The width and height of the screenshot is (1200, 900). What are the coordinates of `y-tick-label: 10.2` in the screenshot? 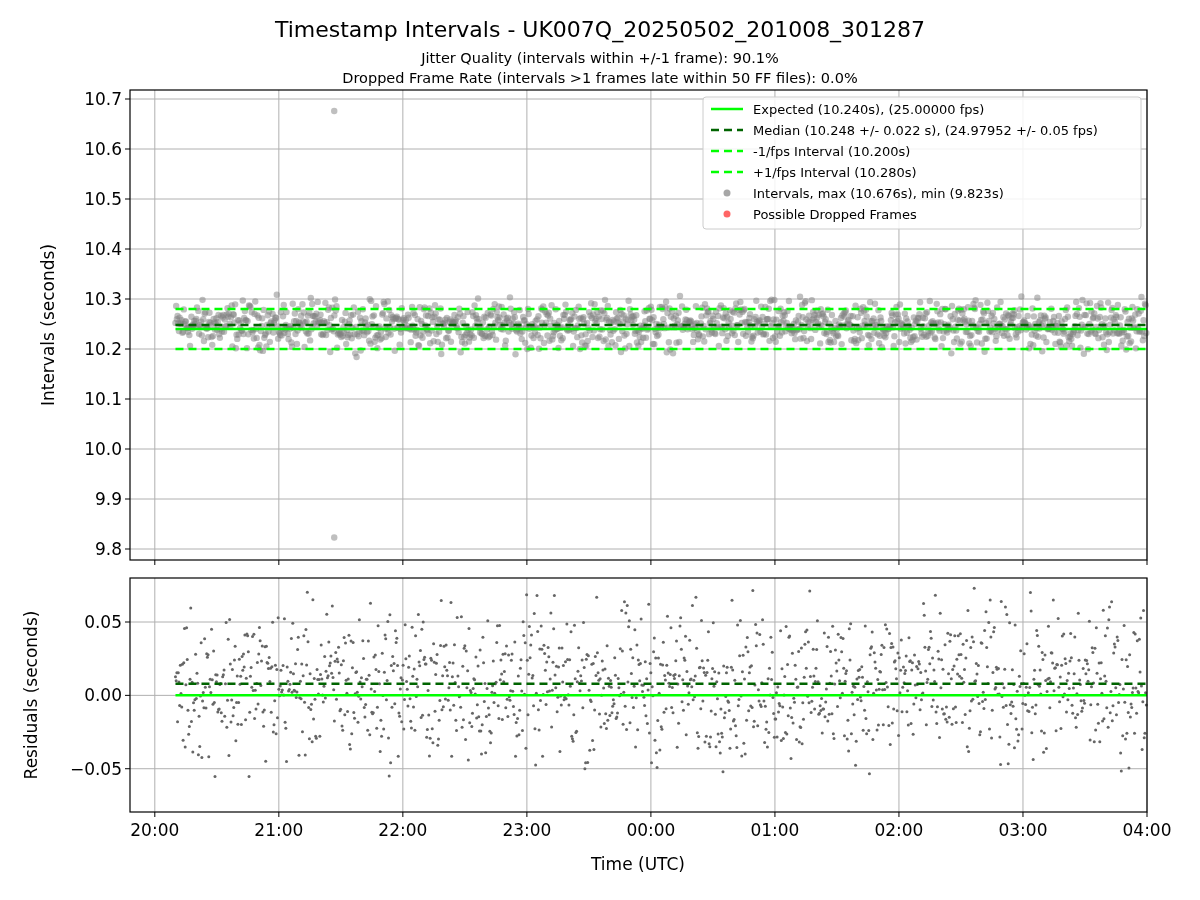 It's located at (103, 349).